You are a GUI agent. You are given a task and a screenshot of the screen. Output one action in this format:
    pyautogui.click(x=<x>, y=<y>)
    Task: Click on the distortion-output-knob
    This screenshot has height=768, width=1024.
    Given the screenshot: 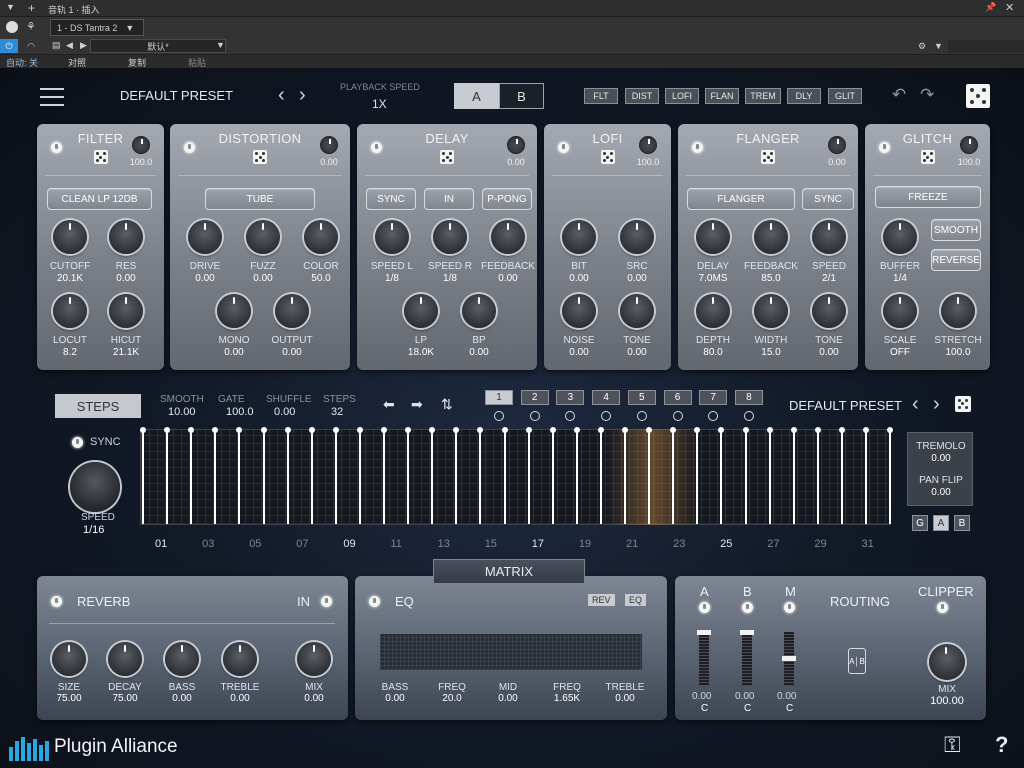 What is the action you would take?
    pyautogui.click(x=292, y=311)
    